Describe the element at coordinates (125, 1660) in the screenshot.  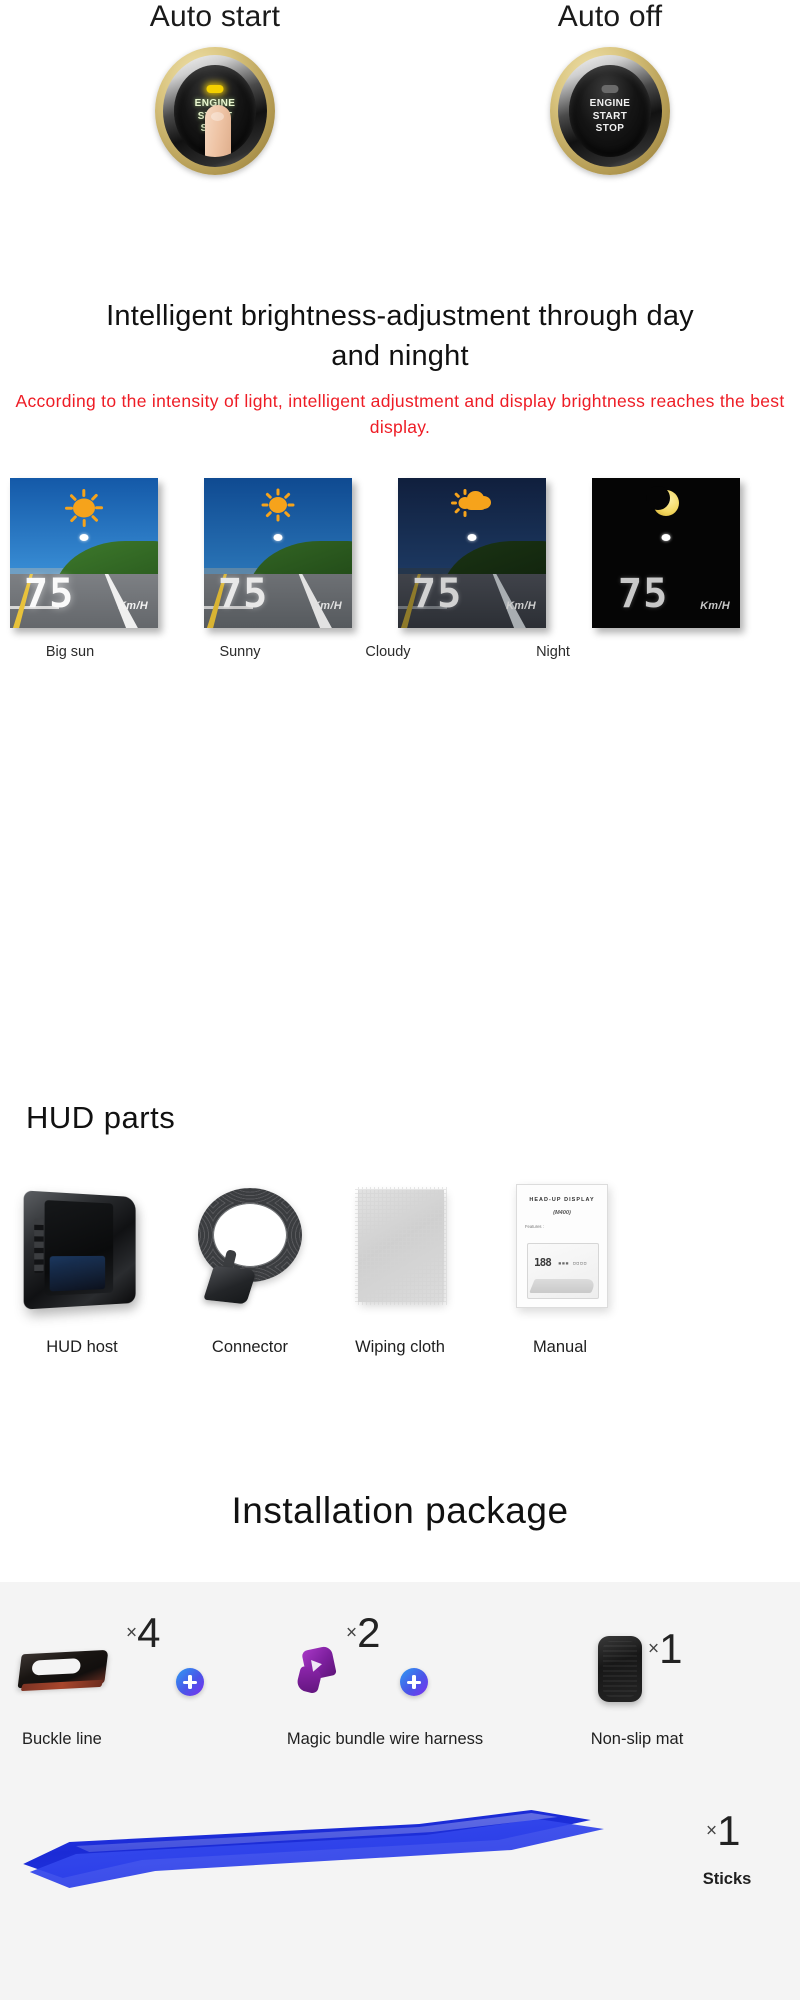
I see `buckle-line-icon: ×4` at that location.